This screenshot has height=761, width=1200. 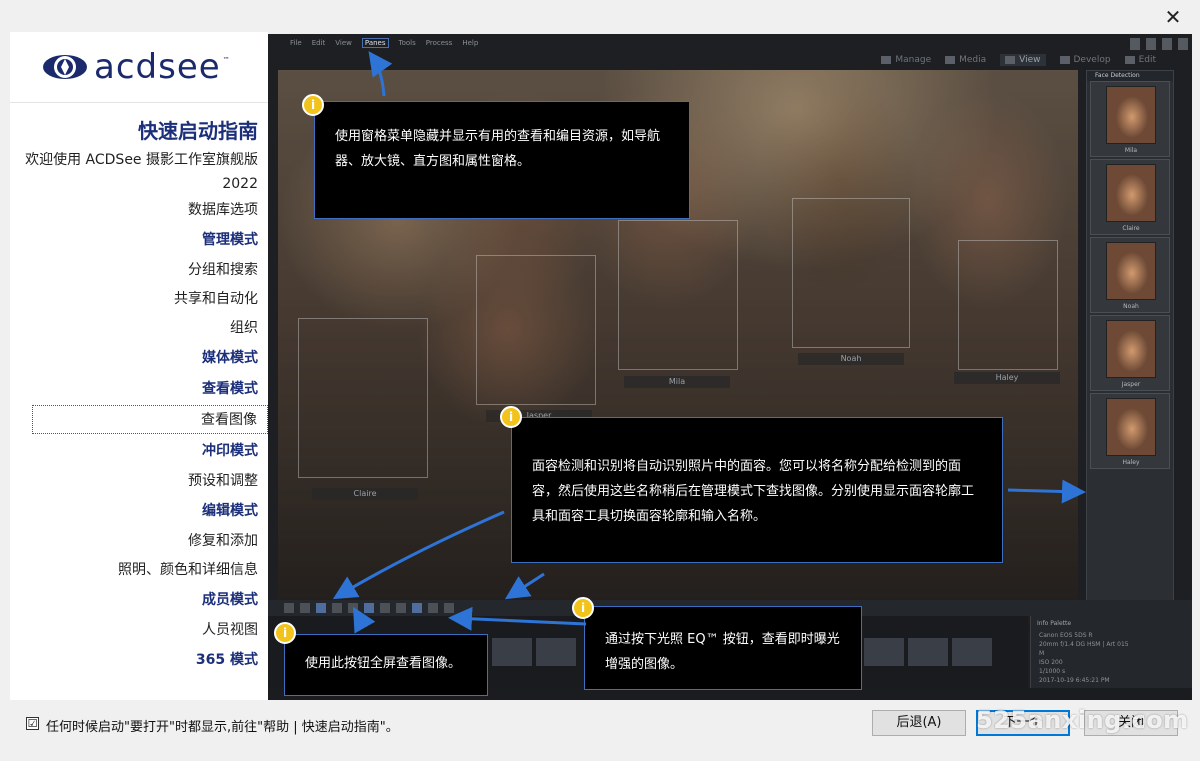 What do you see at coordinates (134, 511) in the screenshot?
I see `nav-head-edit: 编辑模式` at bounding box center [134, 511].